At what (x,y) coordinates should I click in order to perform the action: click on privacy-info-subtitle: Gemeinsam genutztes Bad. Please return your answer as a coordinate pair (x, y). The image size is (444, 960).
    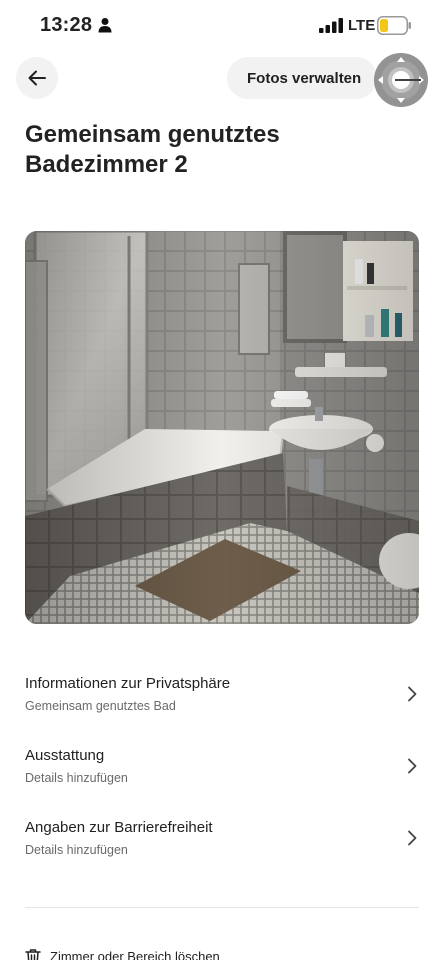
    Looking at the image, I should click on (100, 706).